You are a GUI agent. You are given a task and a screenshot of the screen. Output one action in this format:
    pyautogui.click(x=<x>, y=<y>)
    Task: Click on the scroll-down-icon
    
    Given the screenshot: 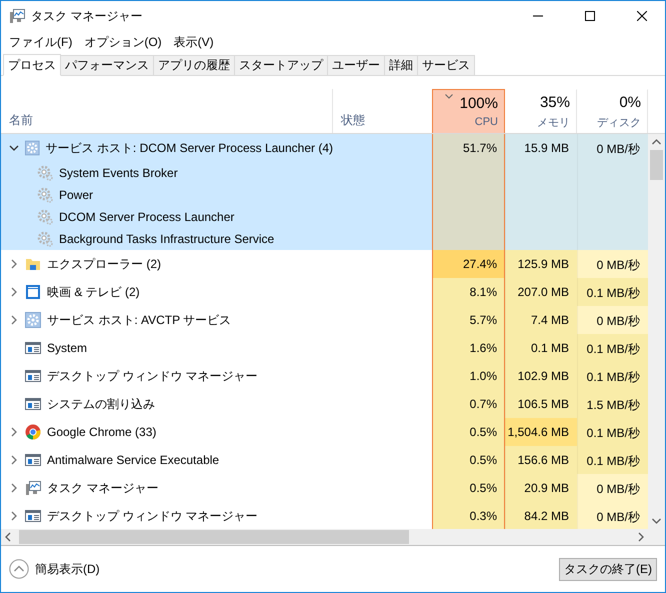 What is the action you would take?
    pyautogui.click(x=656, y=521)
    